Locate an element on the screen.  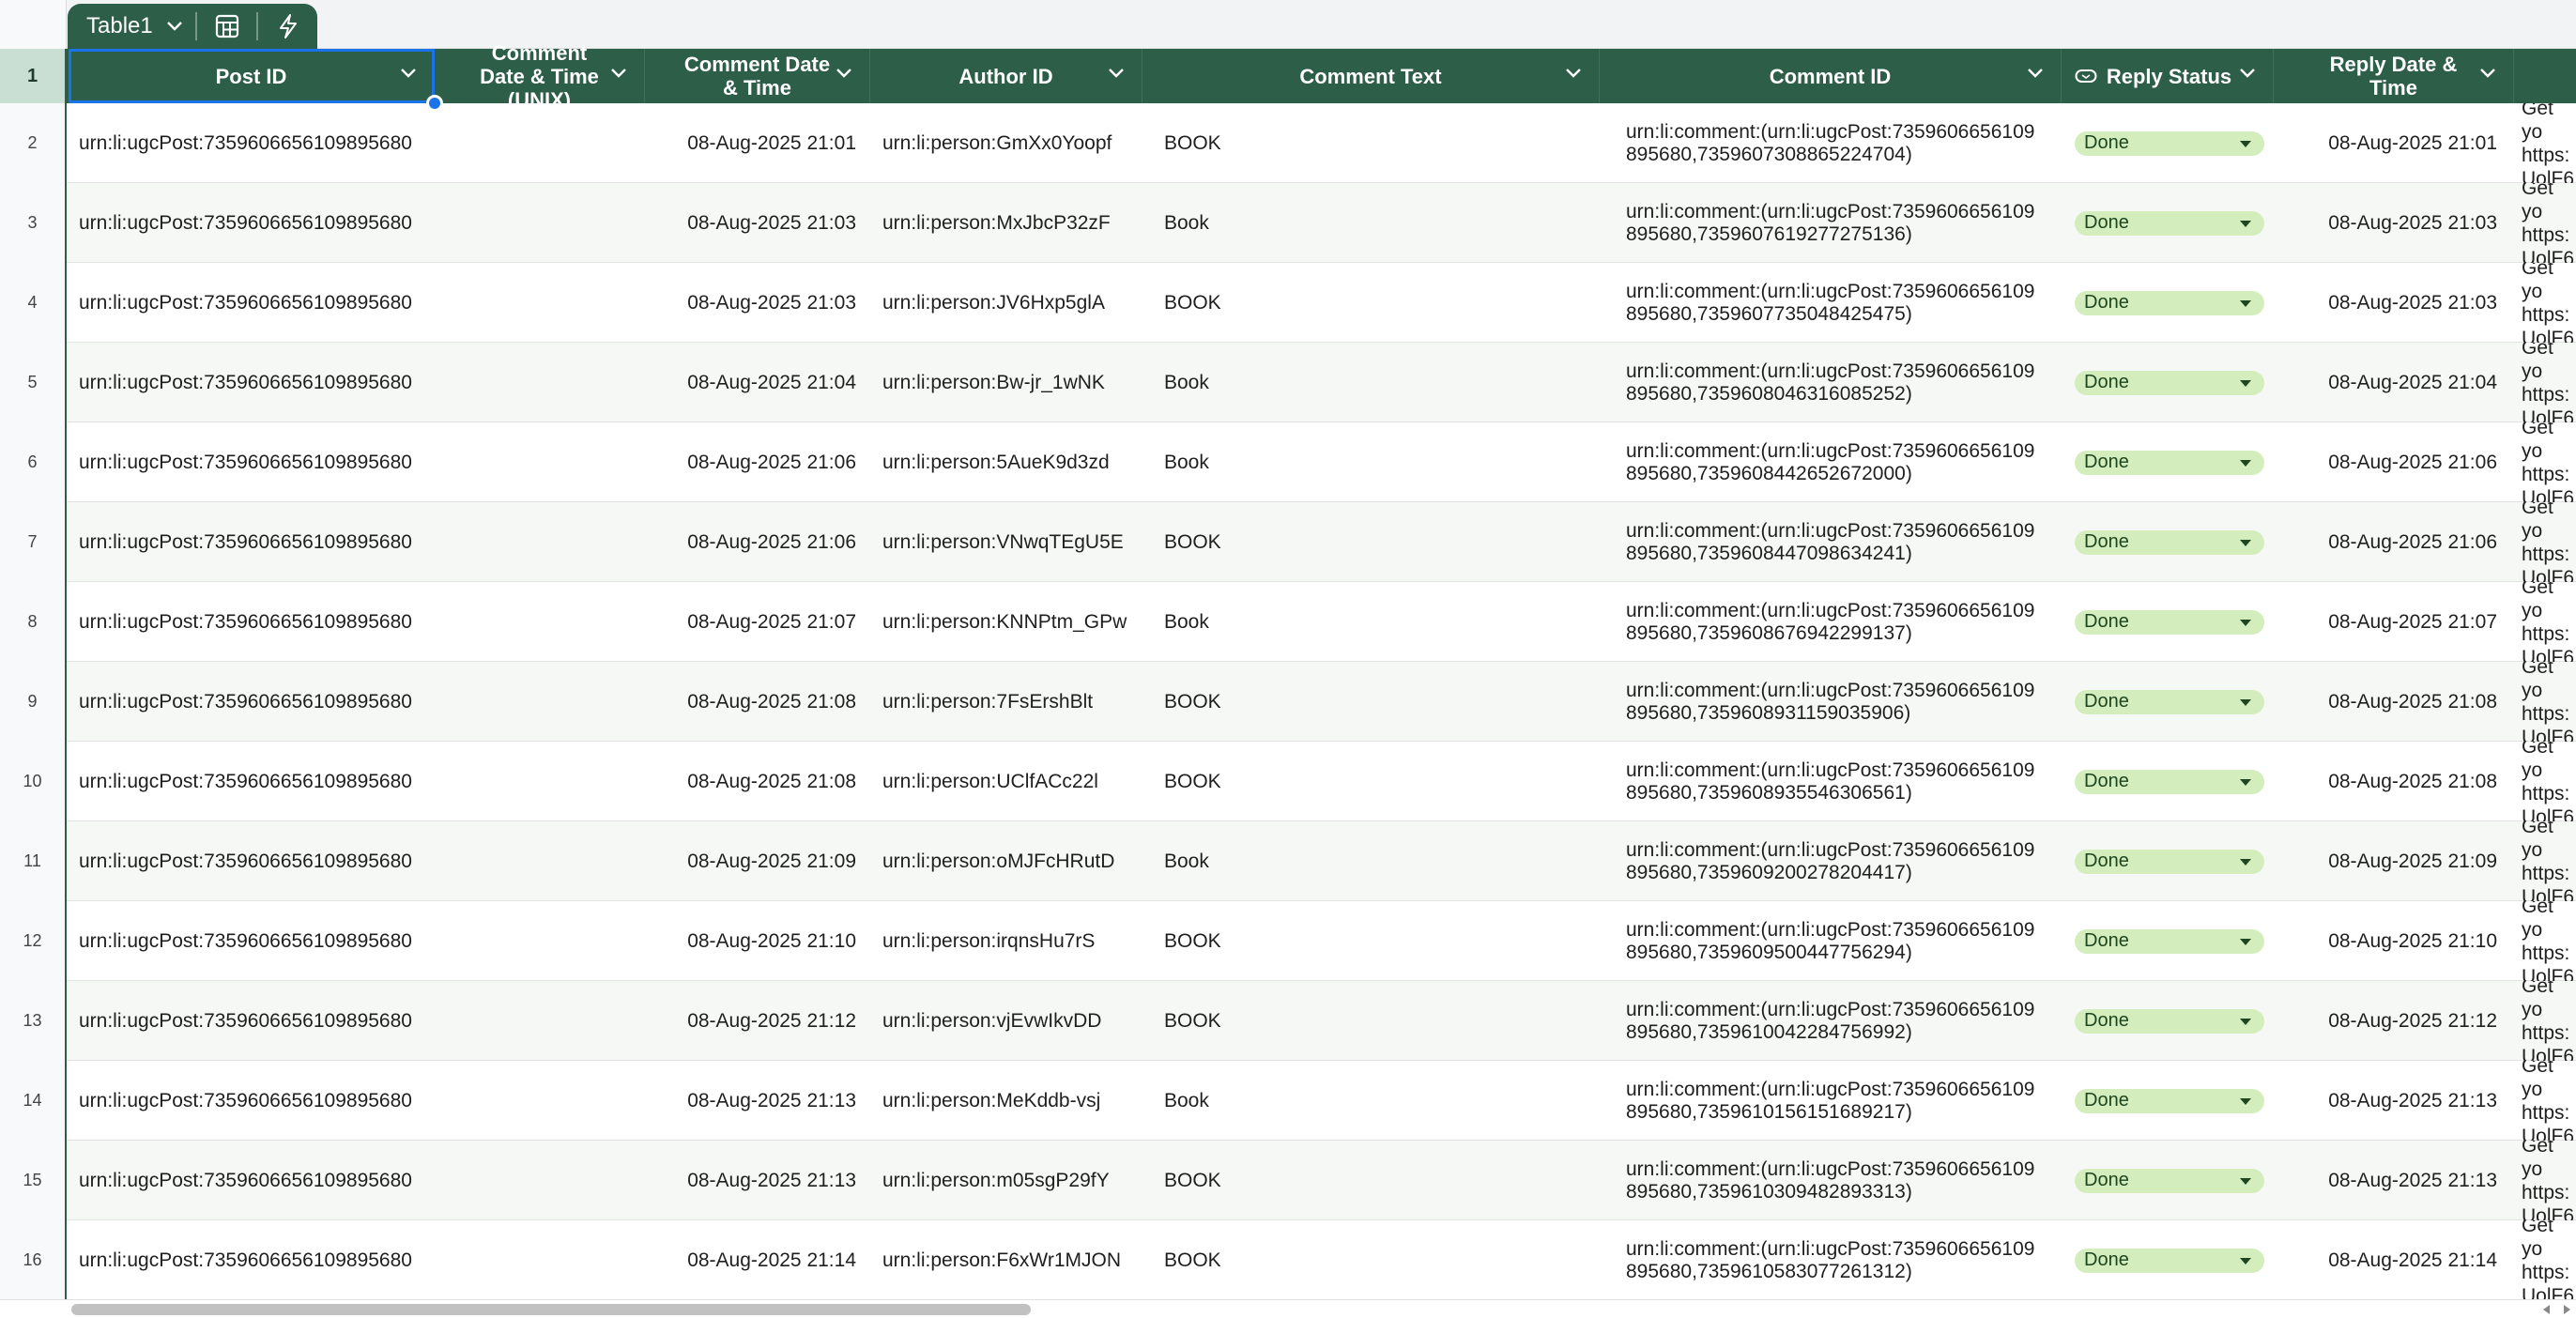
cell-comment-date: 08-Aug-2025 21:08 is located at coordinates (752, 781).